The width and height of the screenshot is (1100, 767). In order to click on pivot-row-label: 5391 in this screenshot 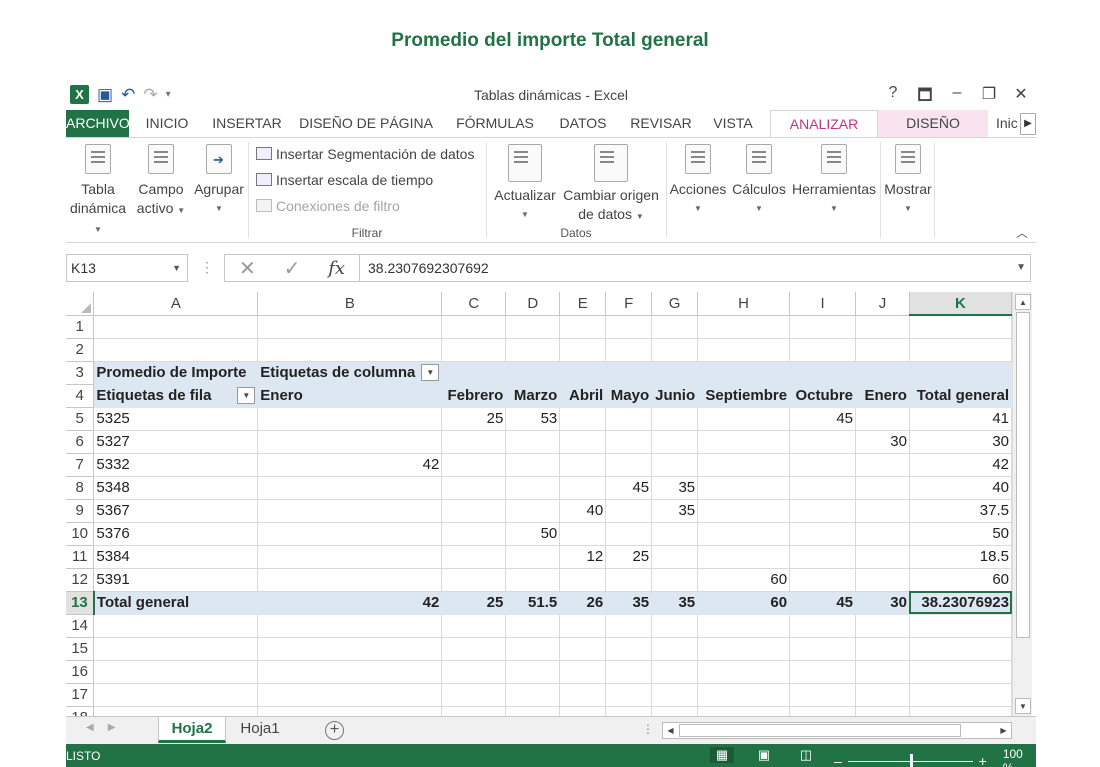, I will do `click(176, 580)`.